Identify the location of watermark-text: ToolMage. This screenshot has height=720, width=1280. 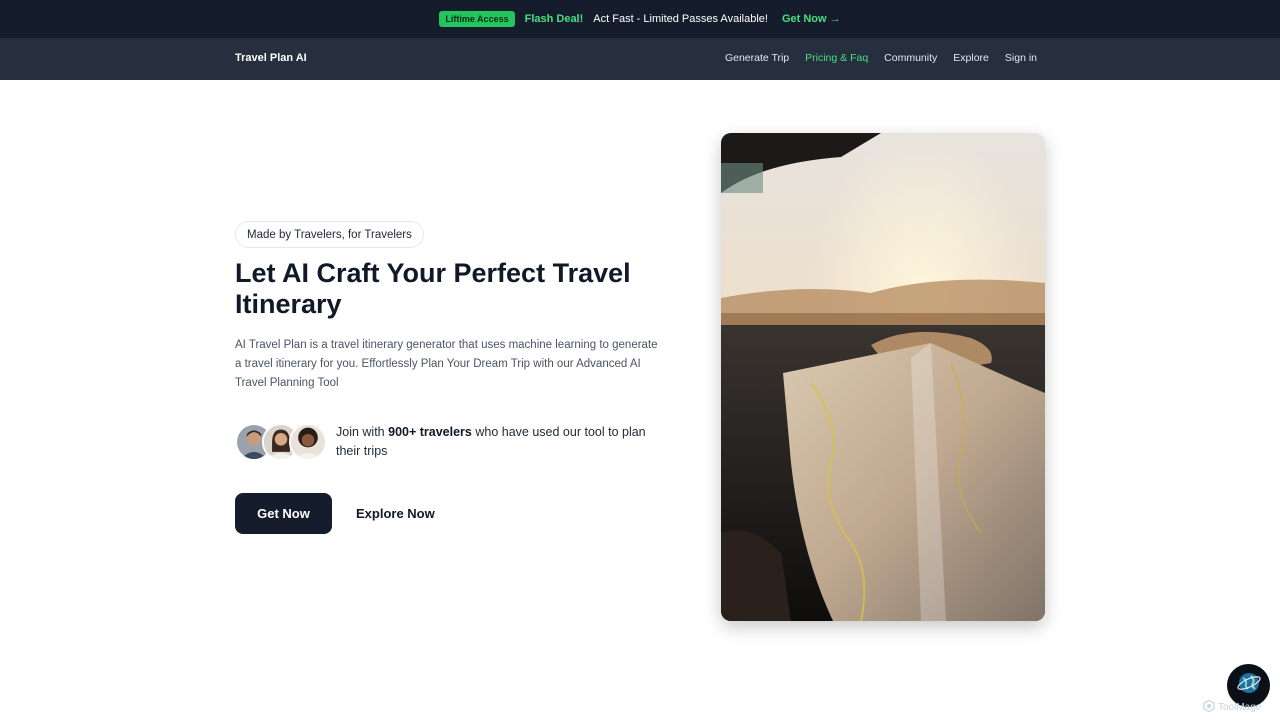
(1240, 707).